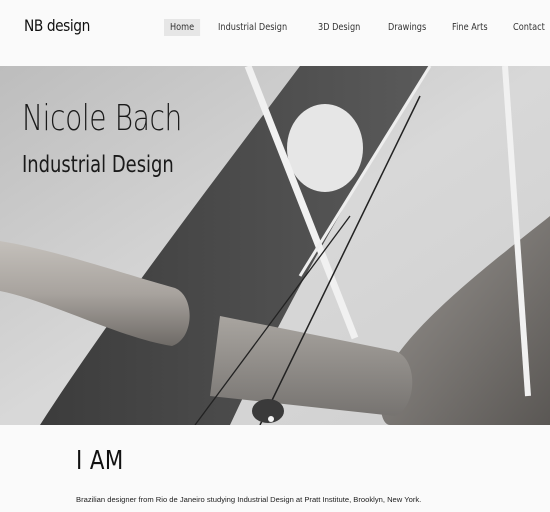 The height and width of the screenshot is (512, 550). Describe the element at coordinates (252, 27) in the screenshot. I see `nav-item-industrial-design: Industrial Design` at that location.